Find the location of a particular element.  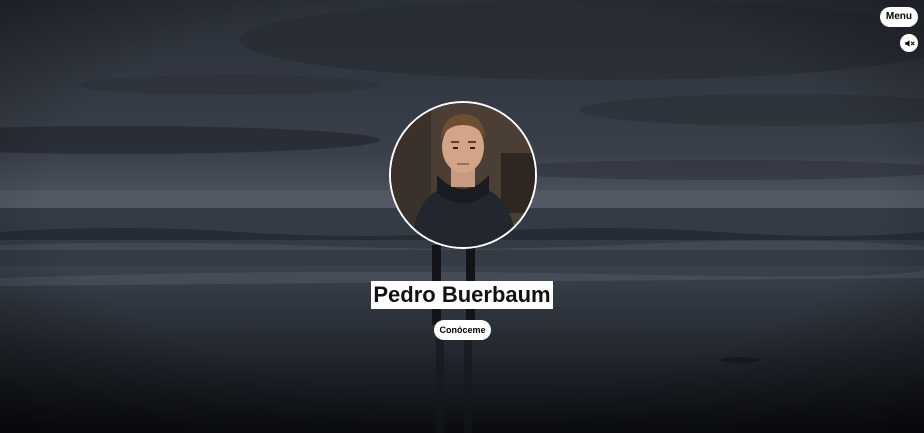

speaker-muted-icon is located at coordinates (909, 43).